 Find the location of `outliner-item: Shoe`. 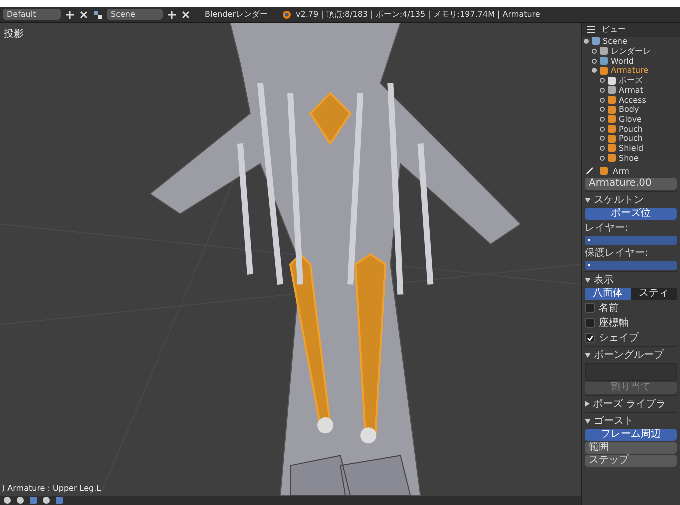

outliner-item: Shoe is located at coordinates (631, 158).